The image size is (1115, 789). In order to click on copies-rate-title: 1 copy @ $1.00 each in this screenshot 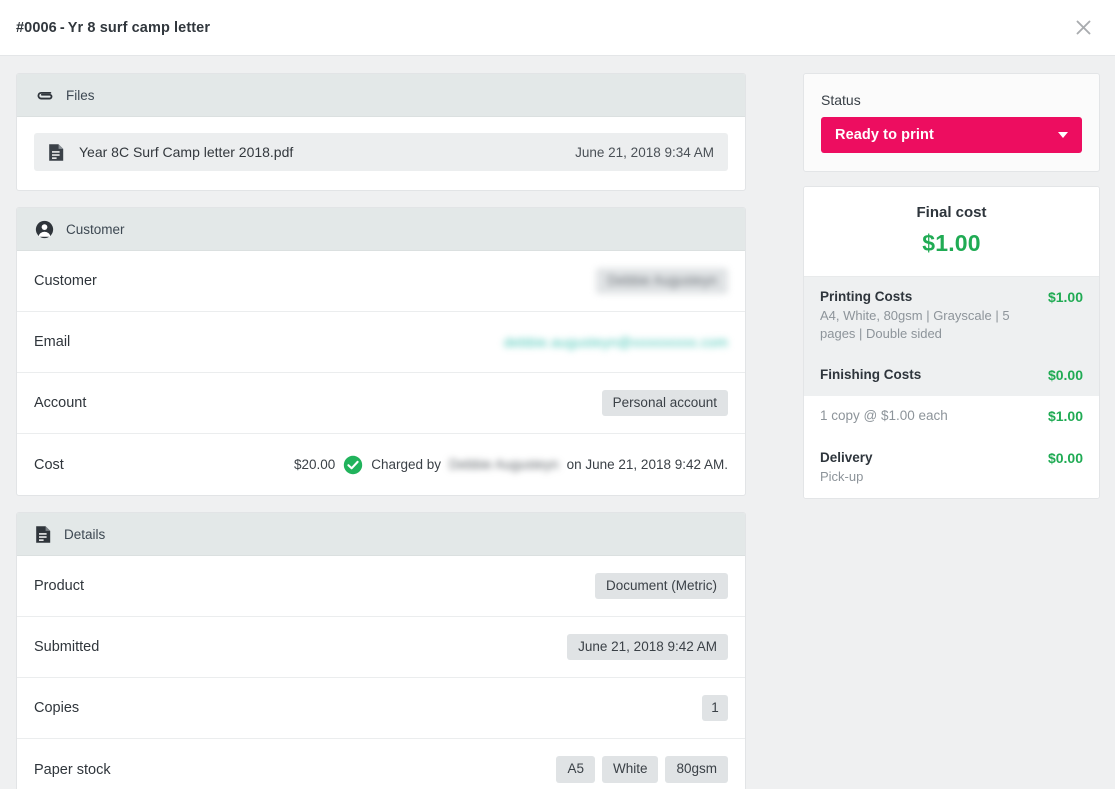, I will do `click(884, 416)`.